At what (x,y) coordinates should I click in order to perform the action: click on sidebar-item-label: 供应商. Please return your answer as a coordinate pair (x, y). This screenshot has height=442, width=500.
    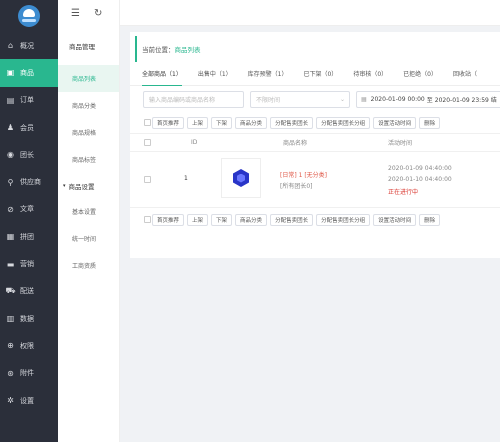
    Looking at the image, I should click on (30, 182).